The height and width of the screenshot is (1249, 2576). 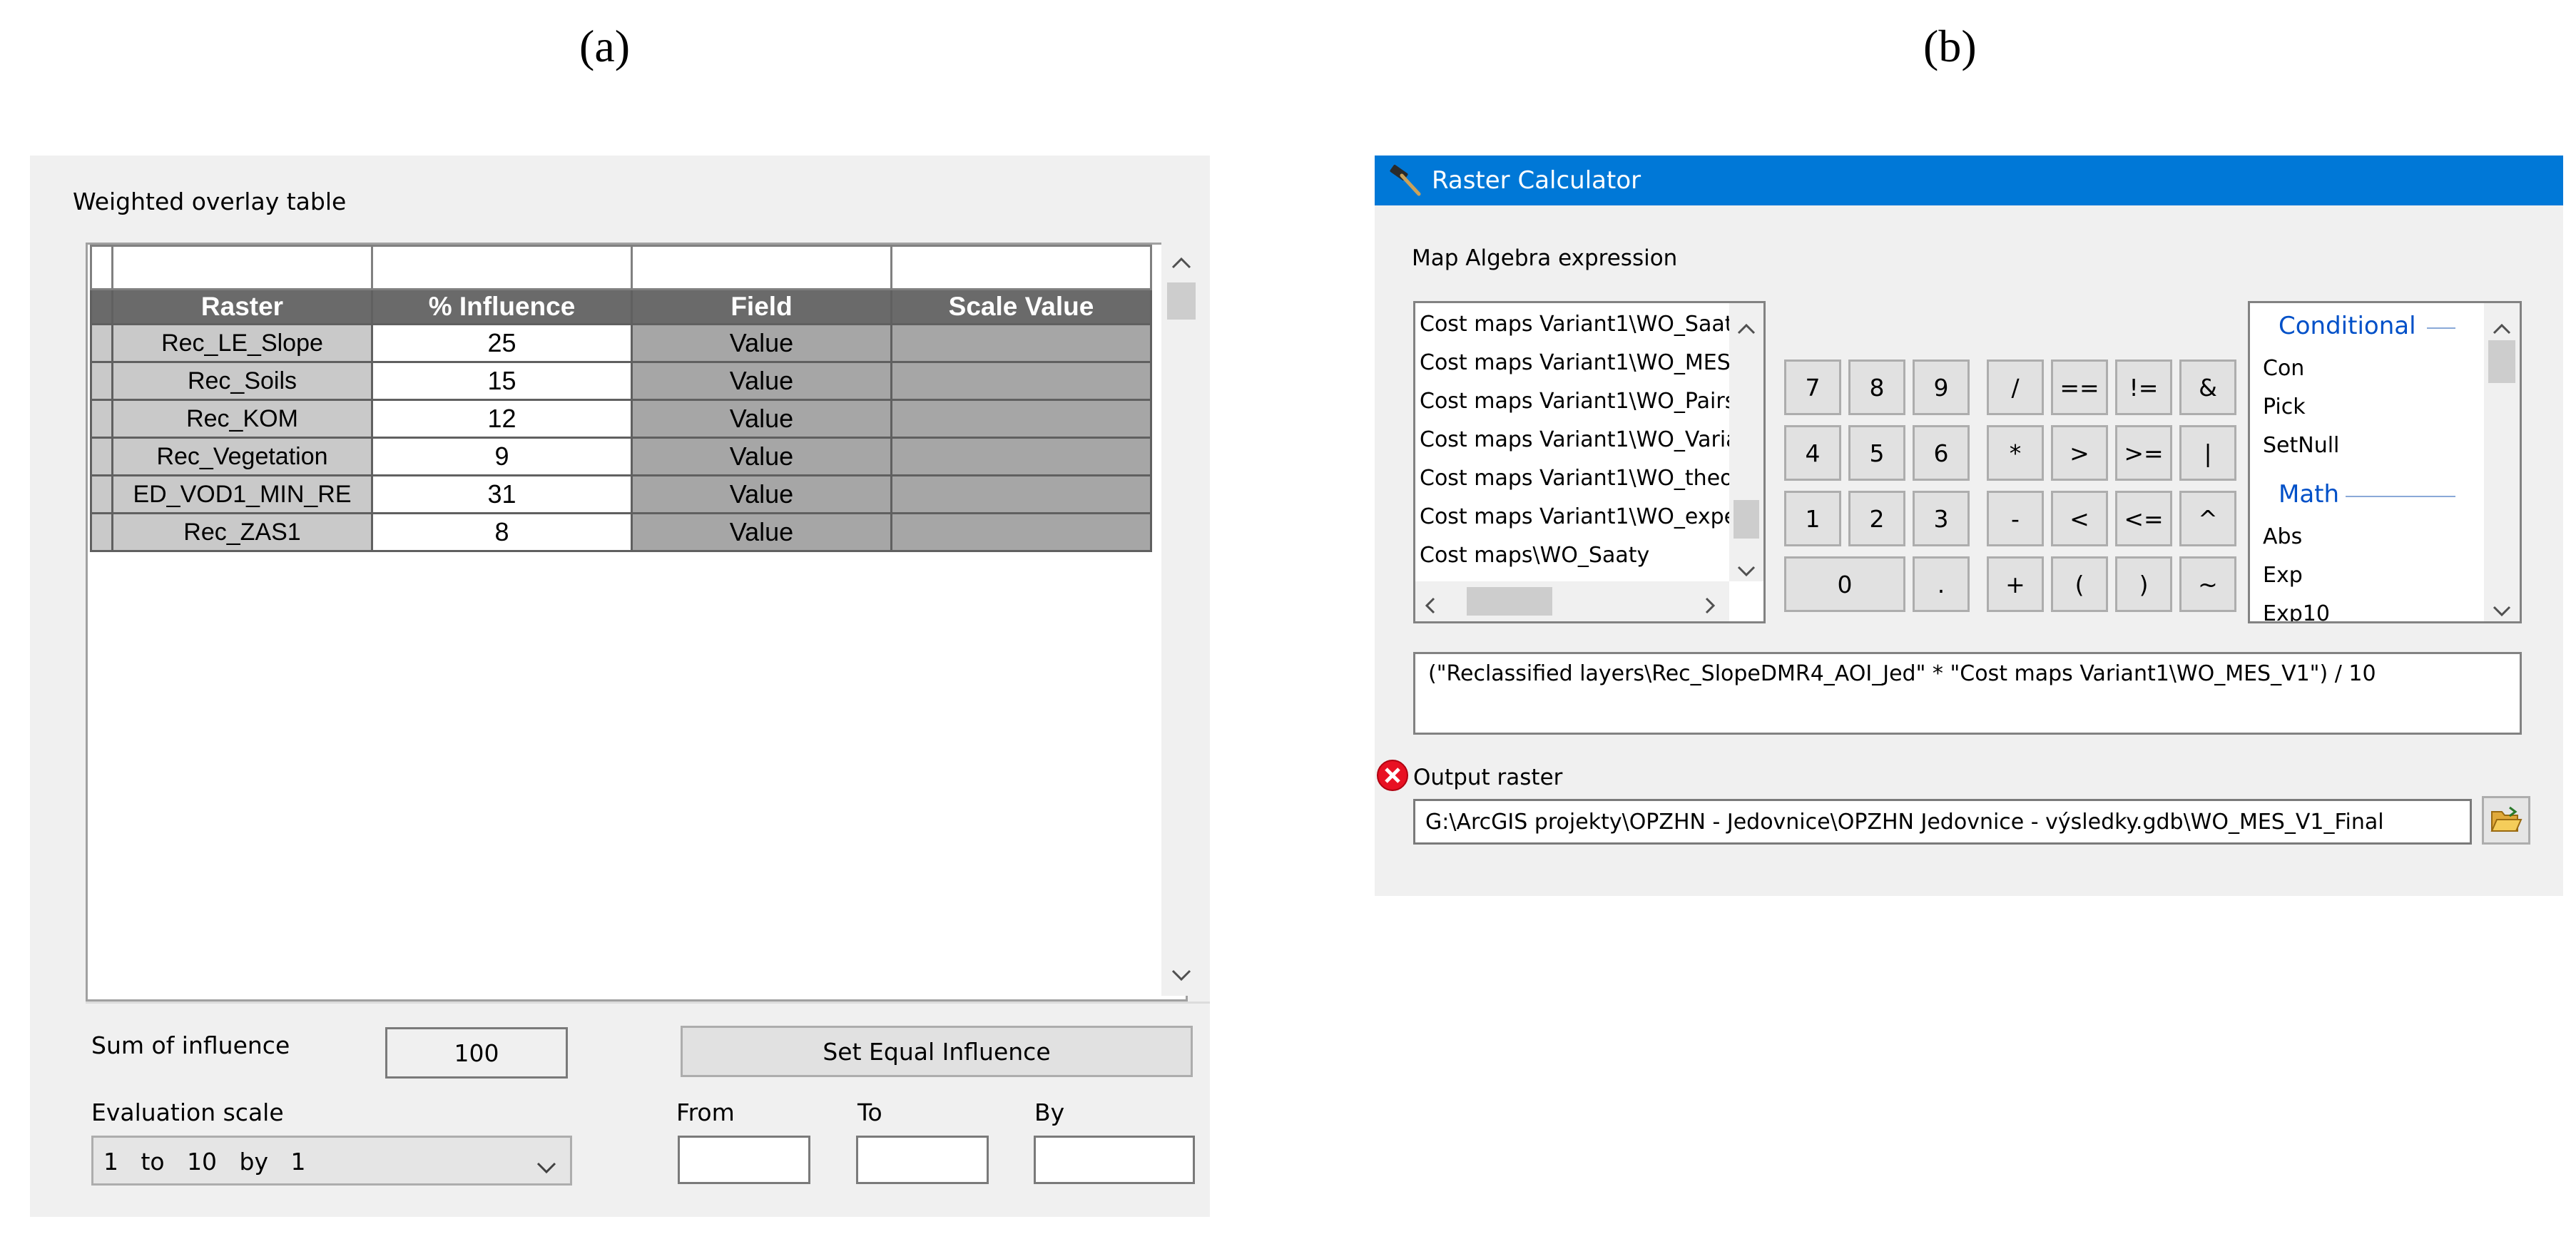 I want to click on by-input, so click(x=1114, y=1160).